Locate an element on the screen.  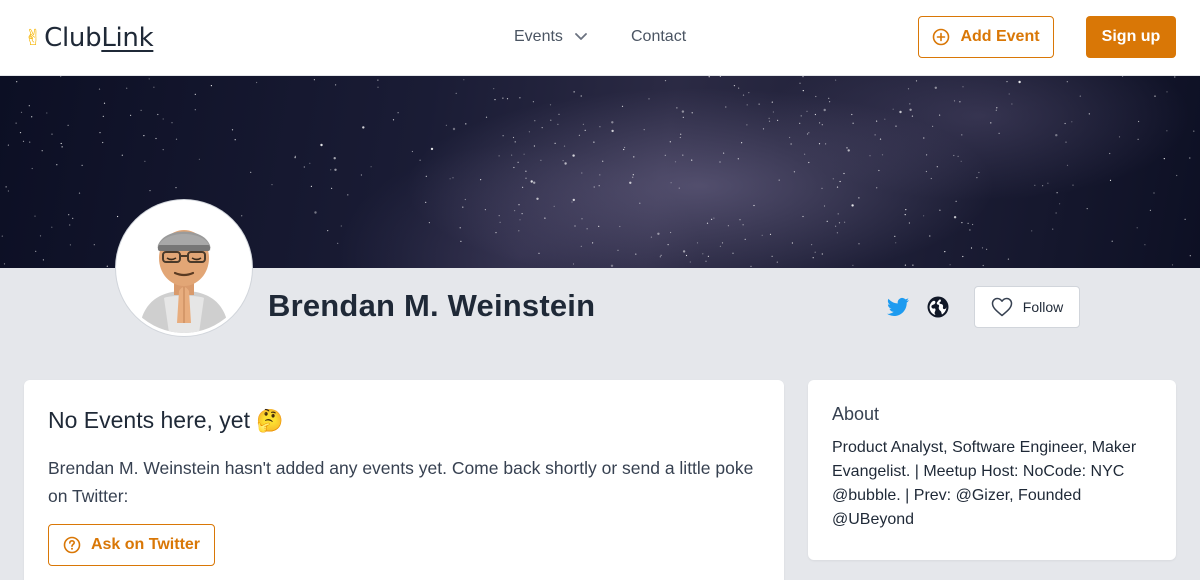
ask-on-twitter-label: Ask on Twitter is located at coordinates (145, 544).